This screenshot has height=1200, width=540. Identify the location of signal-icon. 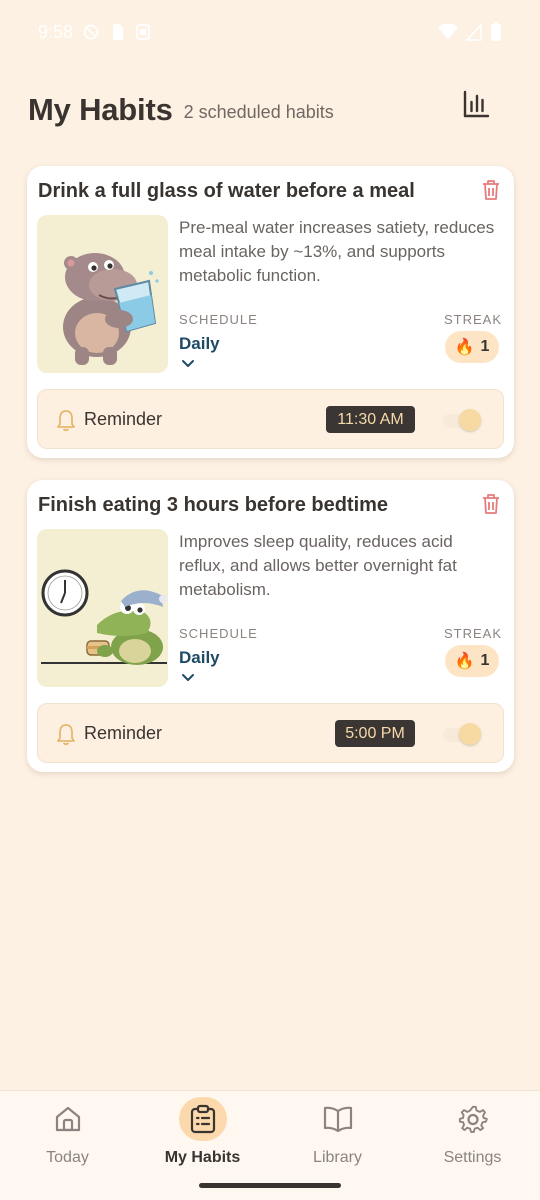
(474, 32).